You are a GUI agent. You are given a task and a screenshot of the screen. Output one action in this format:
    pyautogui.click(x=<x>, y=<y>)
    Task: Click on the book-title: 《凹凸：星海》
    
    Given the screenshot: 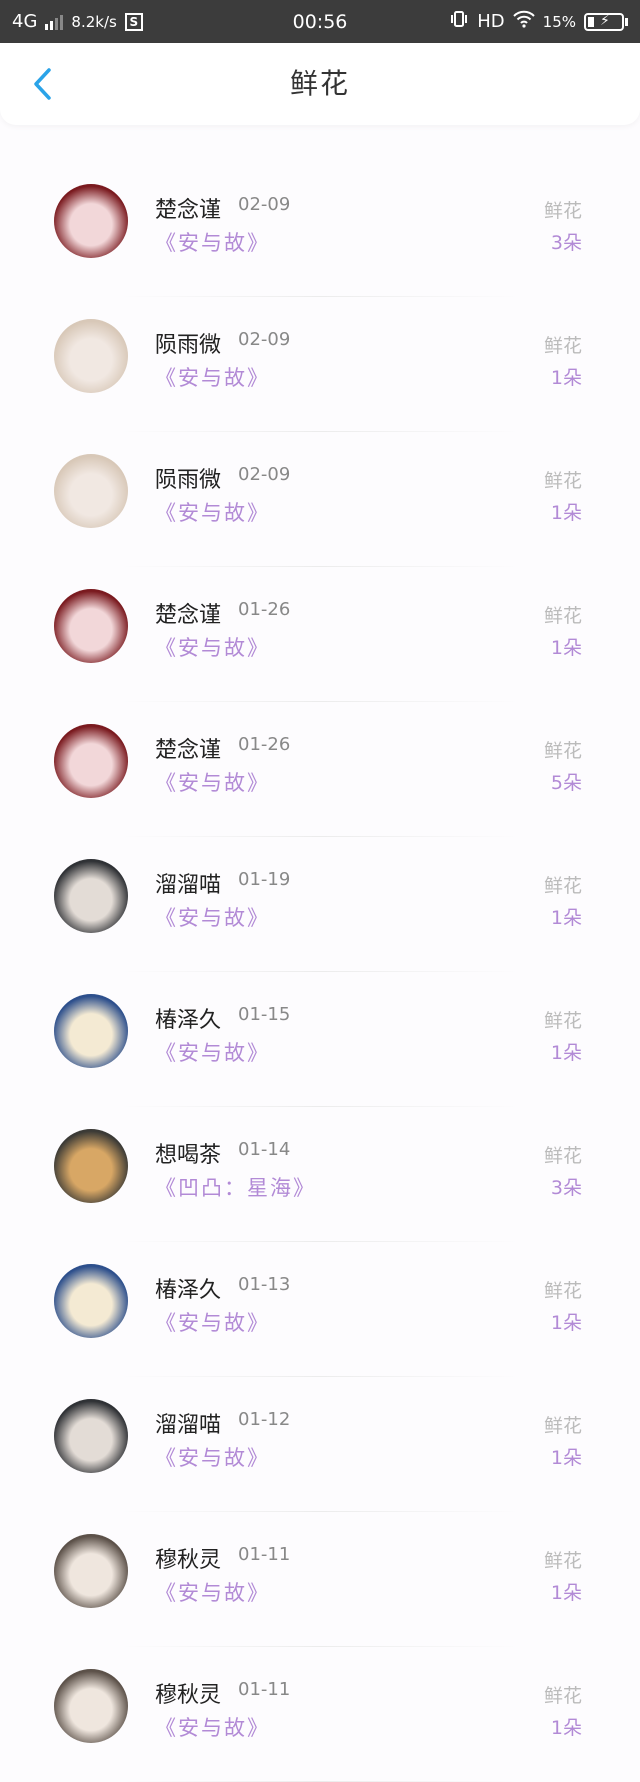 What is the action you would take?
    pyautogui.click(x=235, y=1187)
    